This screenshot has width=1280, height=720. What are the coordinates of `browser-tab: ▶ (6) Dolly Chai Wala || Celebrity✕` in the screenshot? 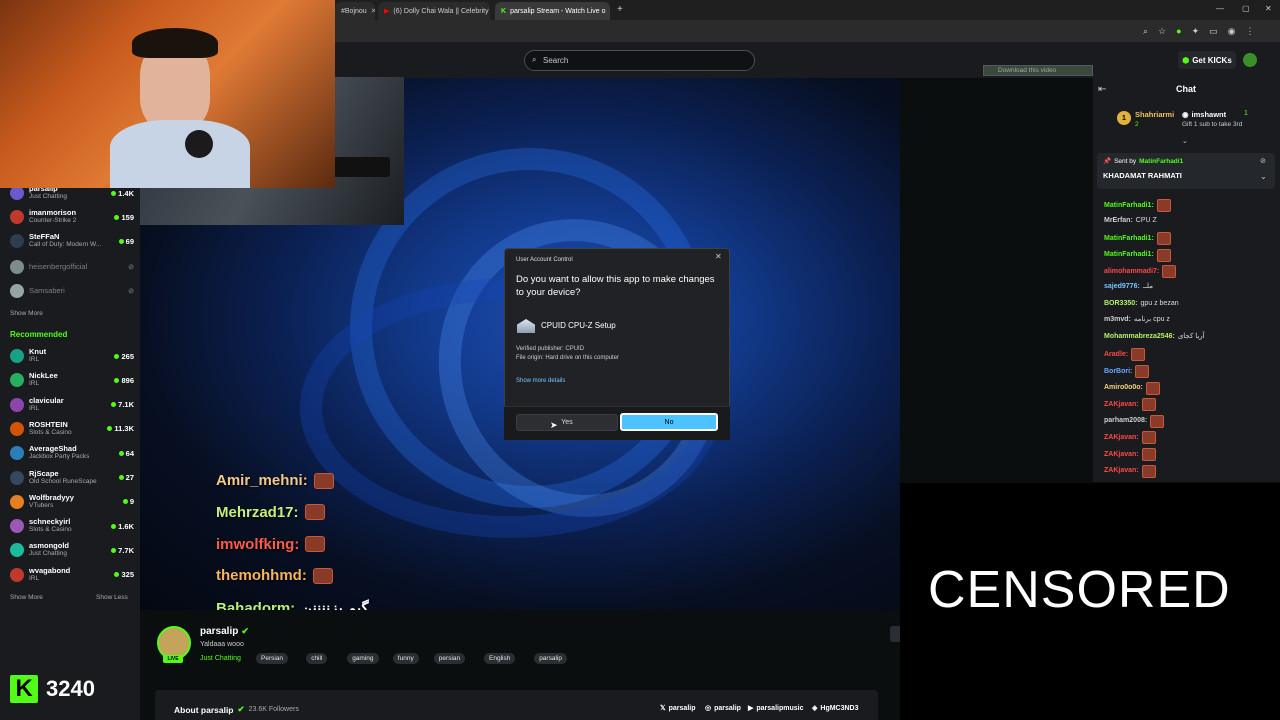 It's located at (434, 11).